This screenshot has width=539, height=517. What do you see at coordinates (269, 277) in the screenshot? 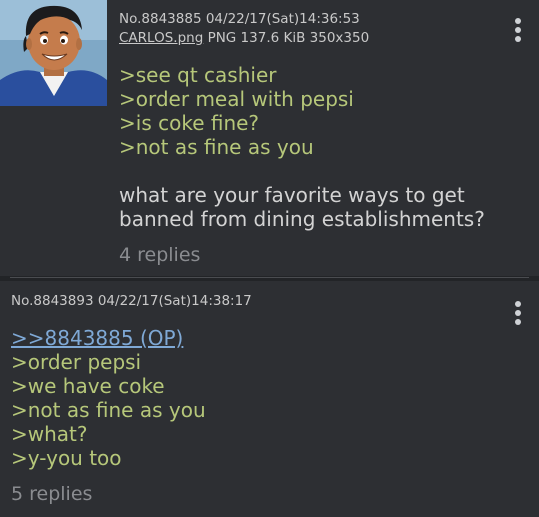
I see `post-divider` at bounding box center [269, 277].